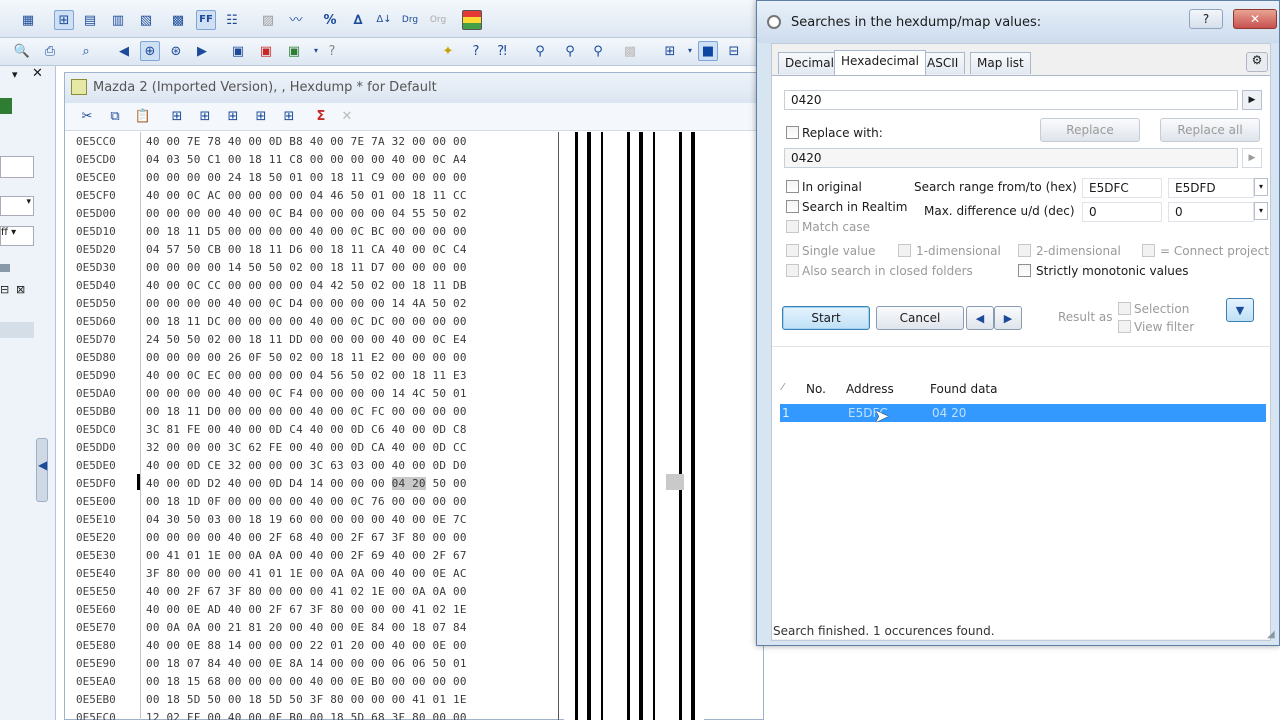  I want to click on next-result-icon: ▶, so click(1008, 318).